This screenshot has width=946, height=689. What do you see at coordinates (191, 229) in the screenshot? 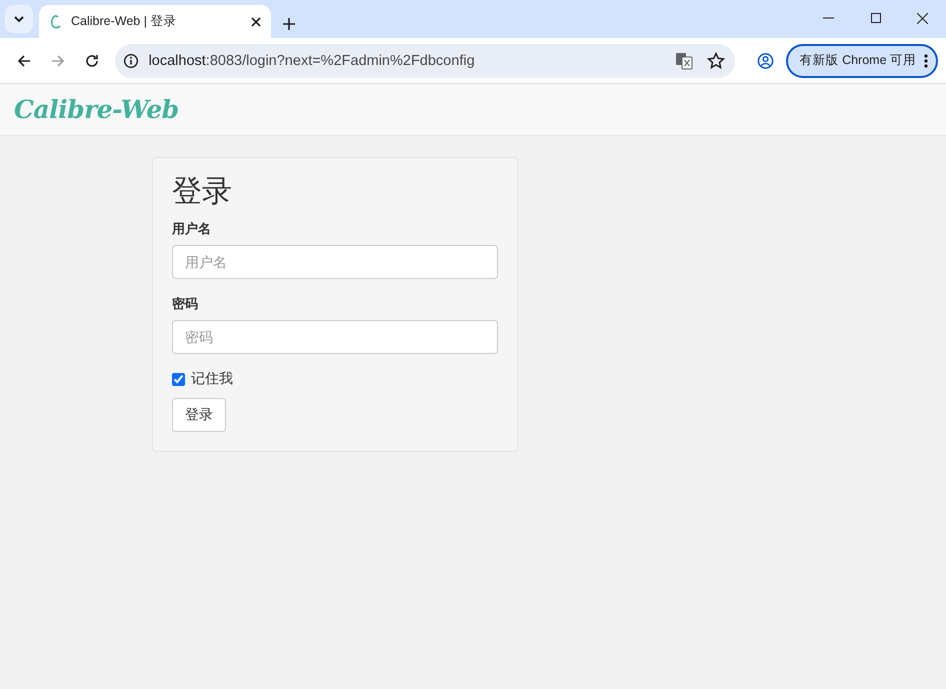
I see `field-label: 用户名` at bounding box center [191, 229].